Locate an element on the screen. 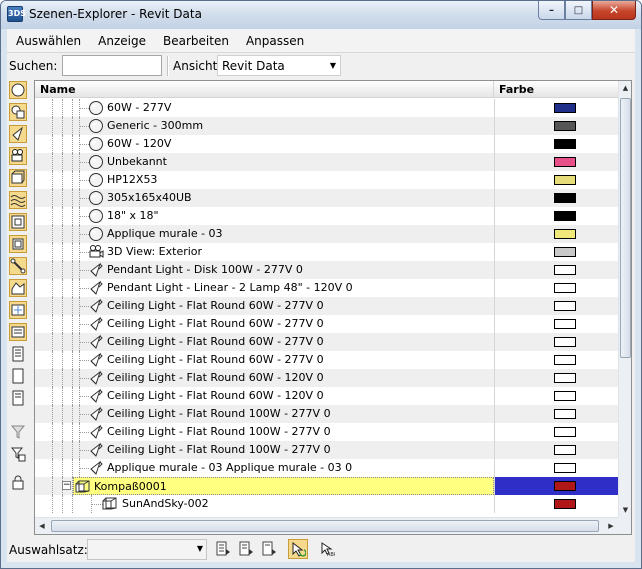 Image resolution: width=642 pixels, height=569 pixels. display-spacewarps-toggle is located at coordinates (18, 200).